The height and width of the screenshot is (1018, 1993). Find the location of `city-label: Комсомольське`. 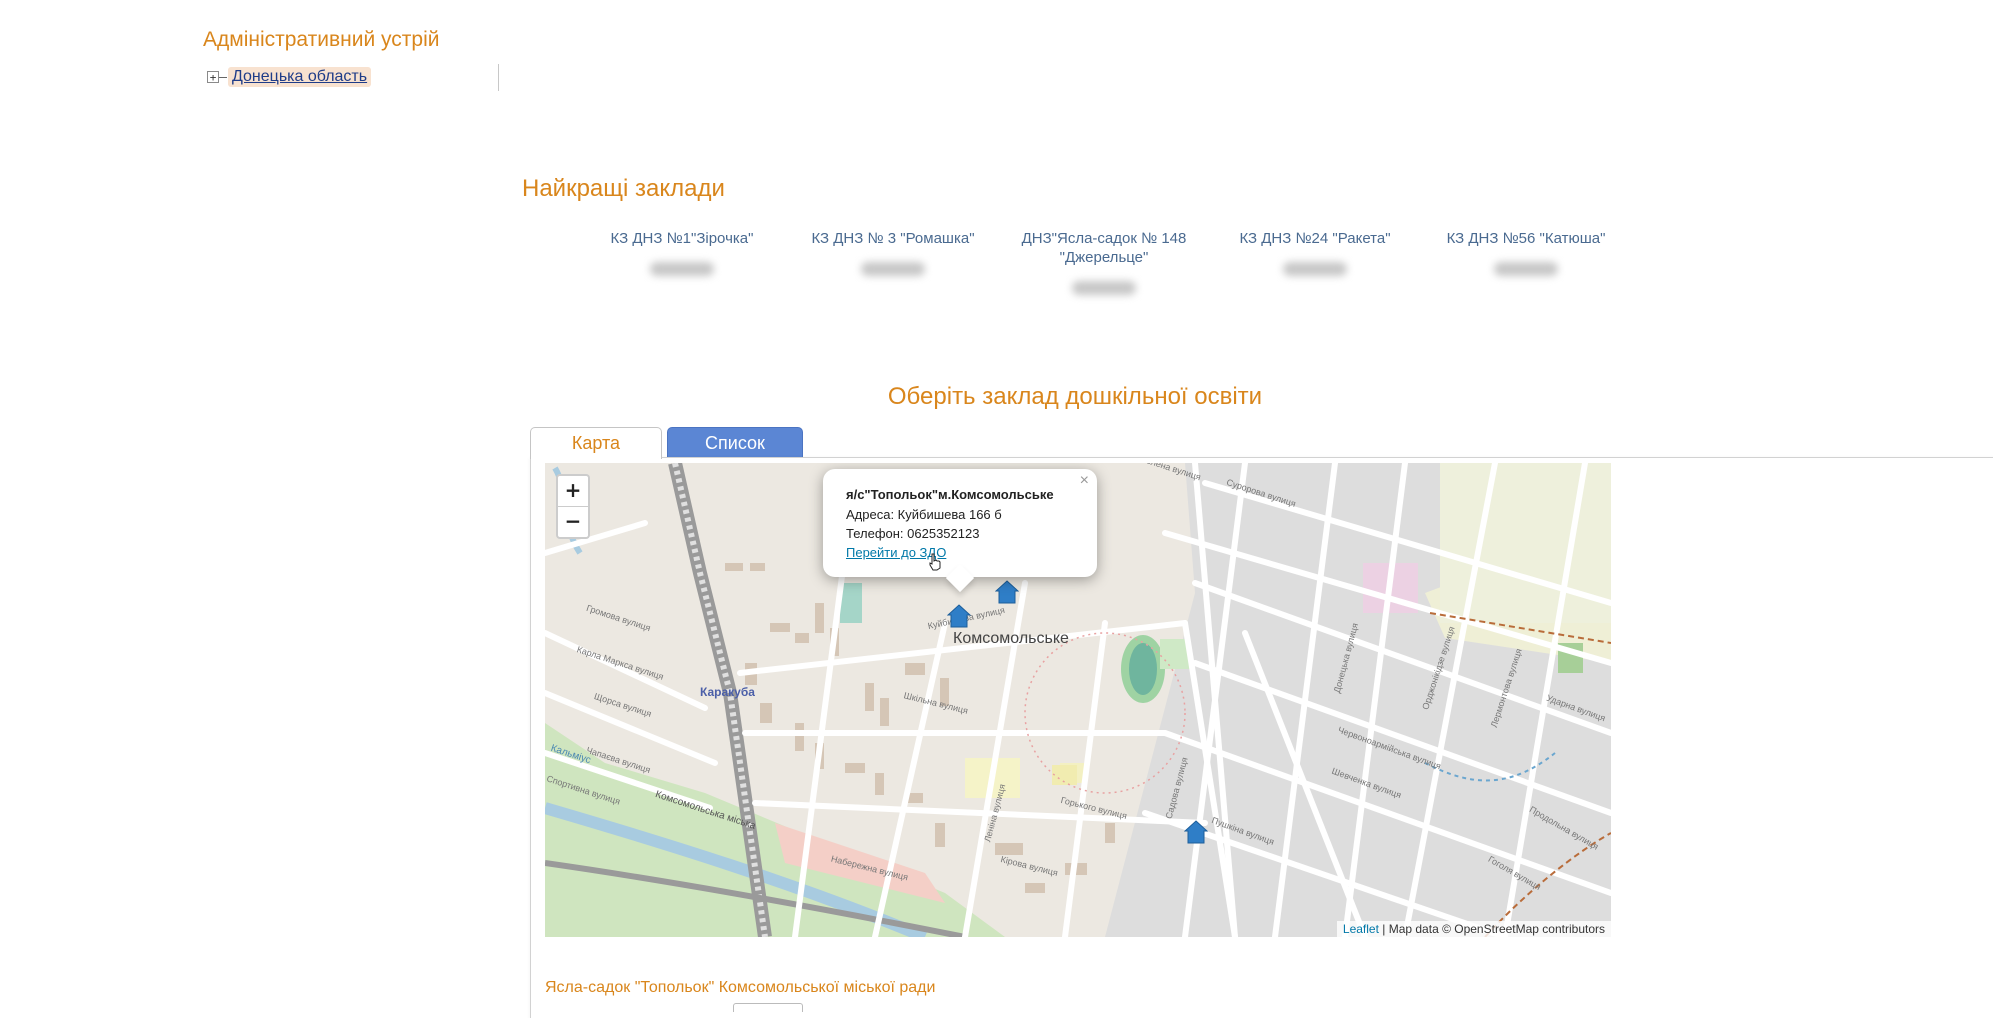

city-label: Комсомольське is located at coordinates (1011, 638).